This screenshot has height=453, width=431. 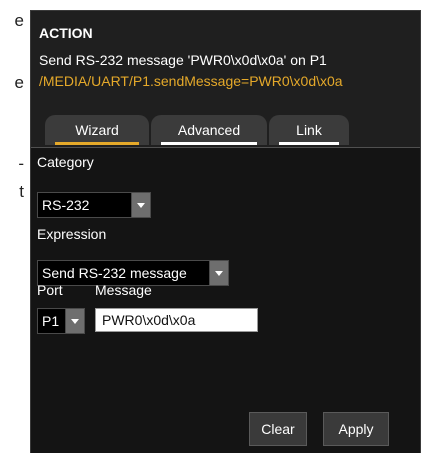 What do you see at coordinates (183, 60) in the screenshot?
I see `action-description: Send RS-232 message 'PWR0\x0d\x0a' on P1` at bounding box center [183, 60].